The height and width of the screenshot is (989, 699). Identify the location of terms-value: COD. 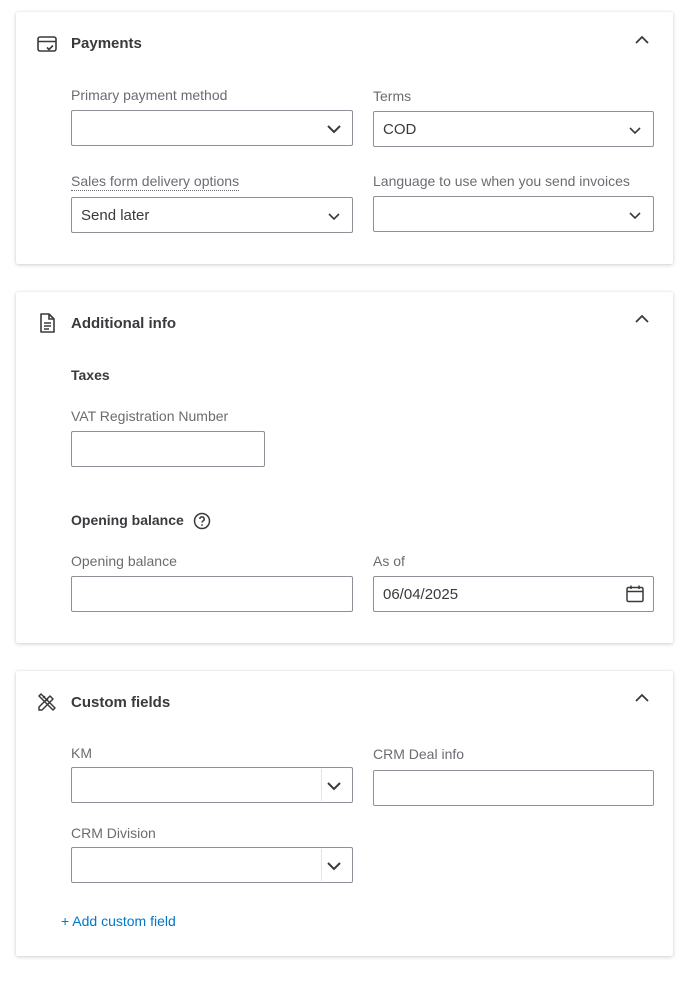
(400, 129).